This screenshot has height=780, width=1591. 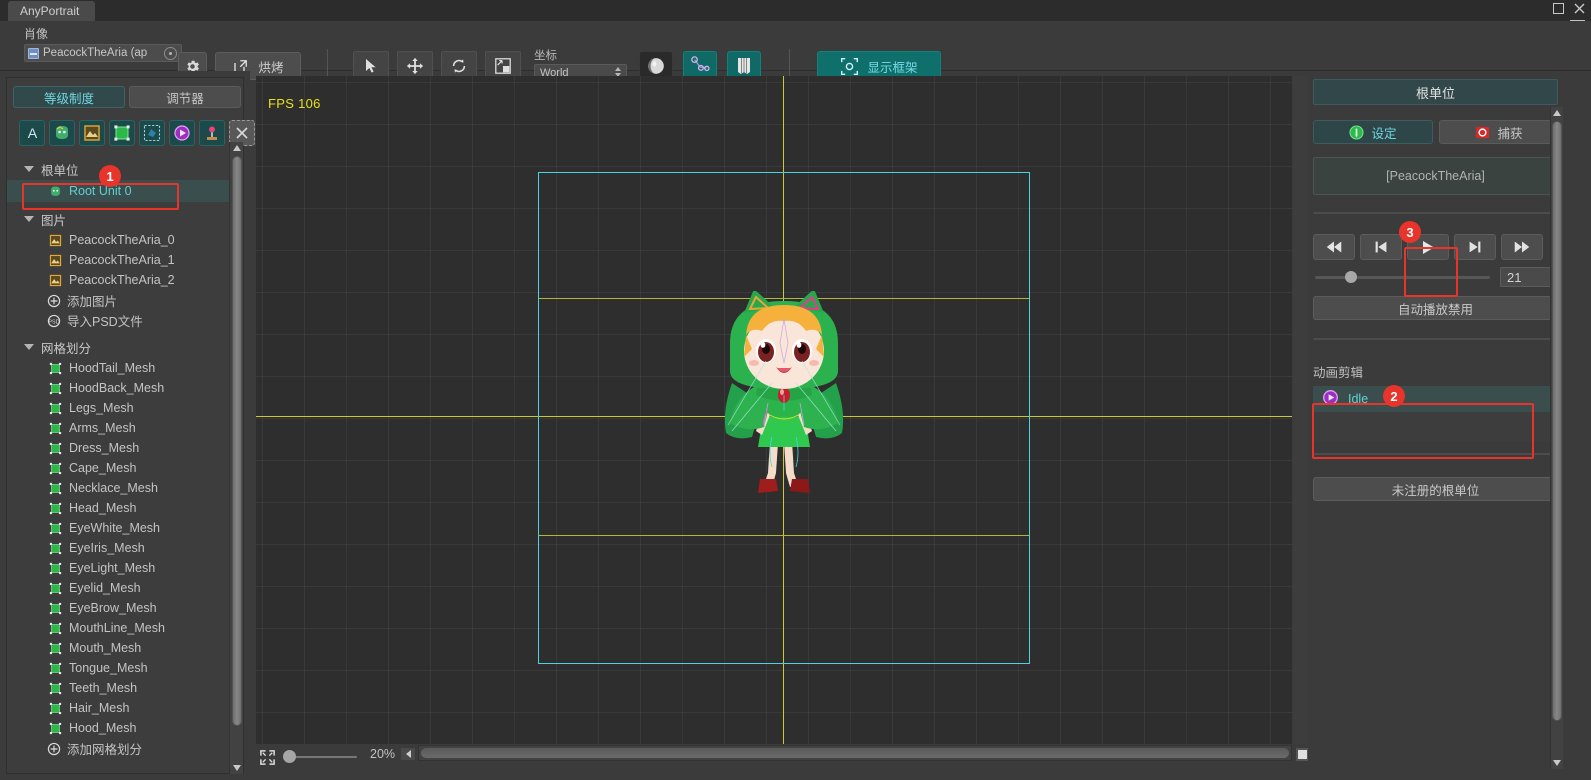 I want to click on animation-icon, so click(x=182, y=133).